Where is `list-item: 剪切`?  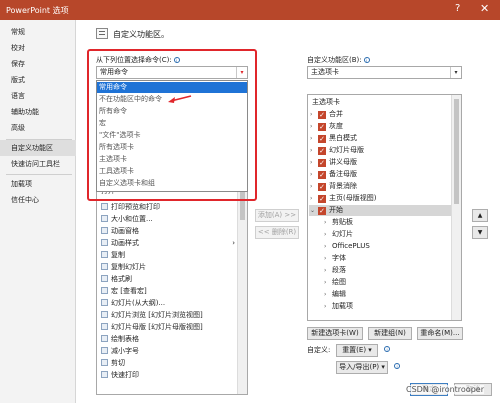 list-item: 剪切 is located at coordinates (169, 363).